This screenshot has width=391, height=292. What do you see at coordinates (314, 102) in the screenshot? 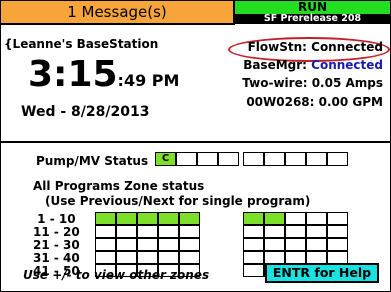
I see `flow-device-reading: 00W0268: 0.00 GPM` at bounding box center [314, 102].